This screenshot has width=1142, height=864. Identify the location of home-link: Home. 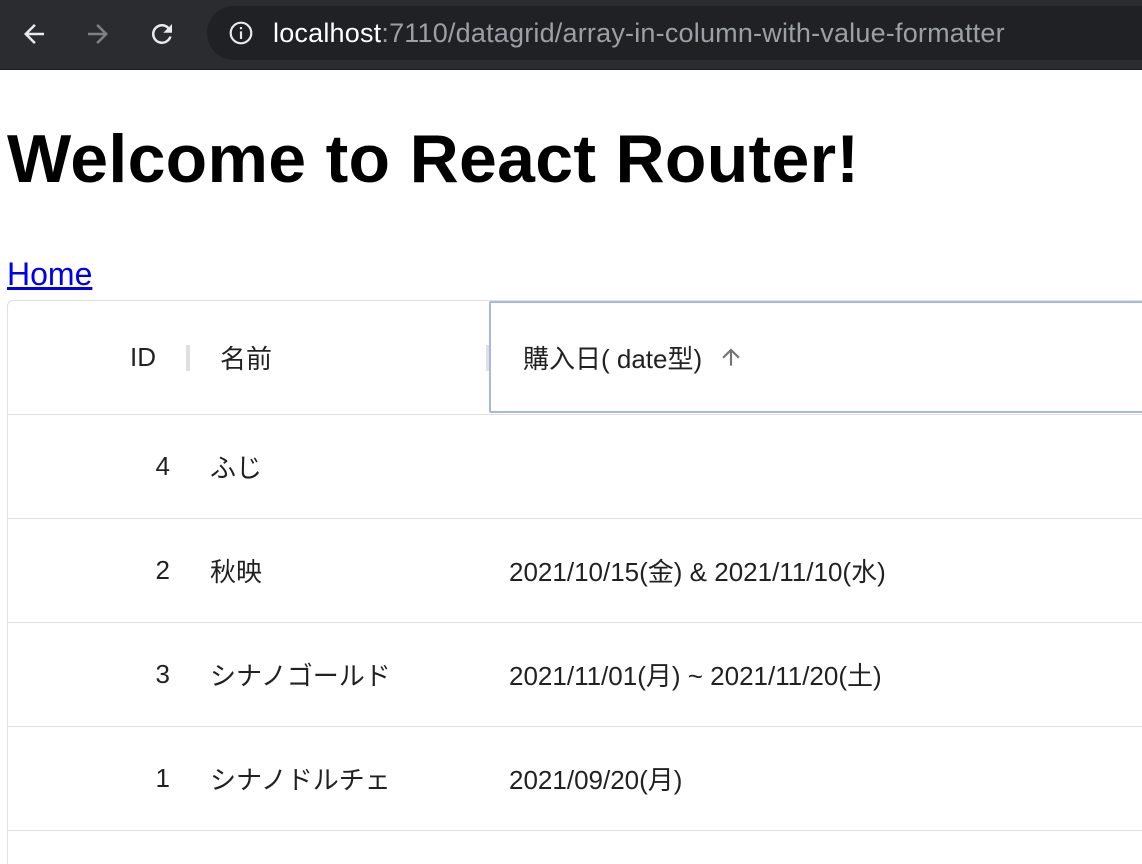
(49, 274).